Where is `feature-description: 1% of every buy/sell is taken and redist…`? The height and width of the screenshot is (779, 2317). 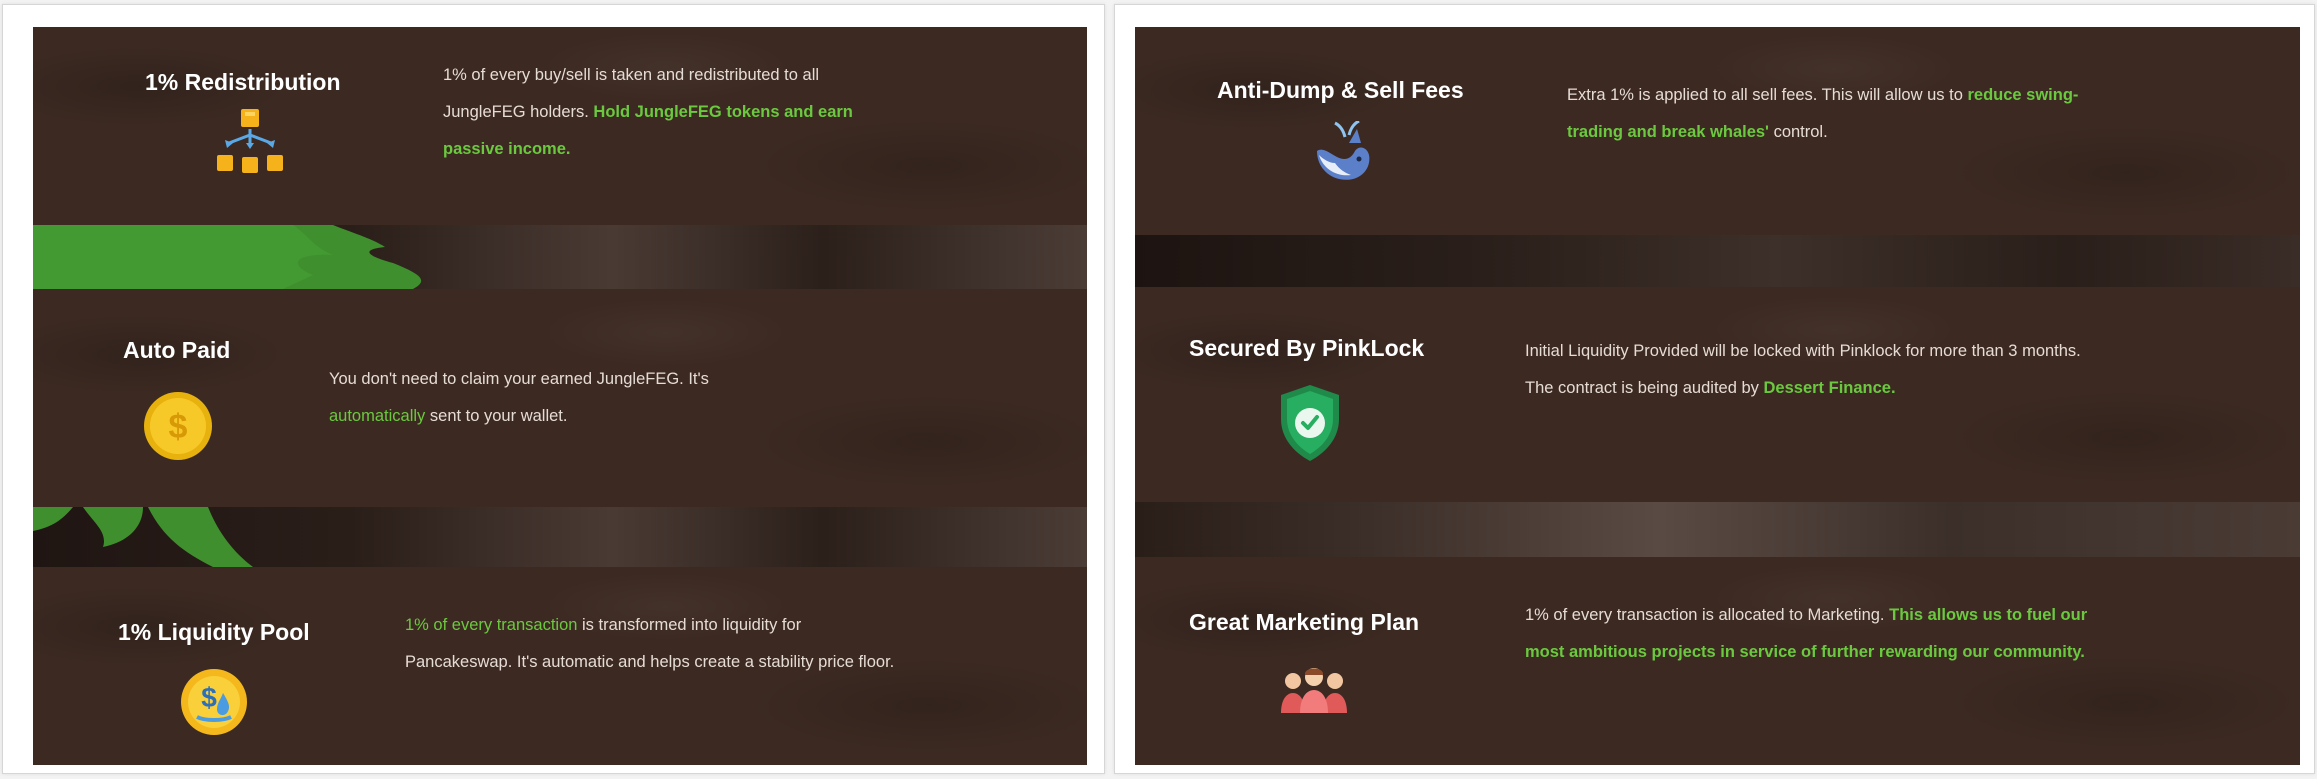
feature-description: 1% of every buy/sell is taken and redist… is located at coordinates (648, 112).